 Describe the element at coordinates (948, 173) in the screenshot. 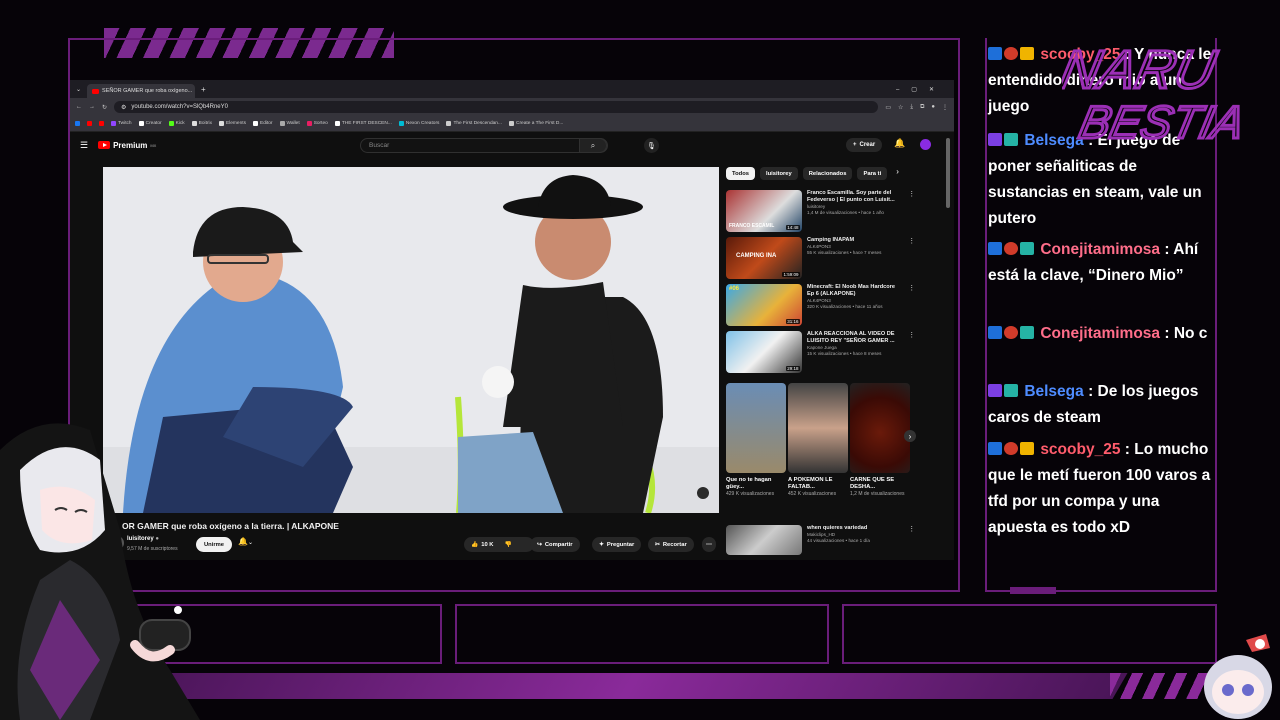

I see `scrollbar` at that location.